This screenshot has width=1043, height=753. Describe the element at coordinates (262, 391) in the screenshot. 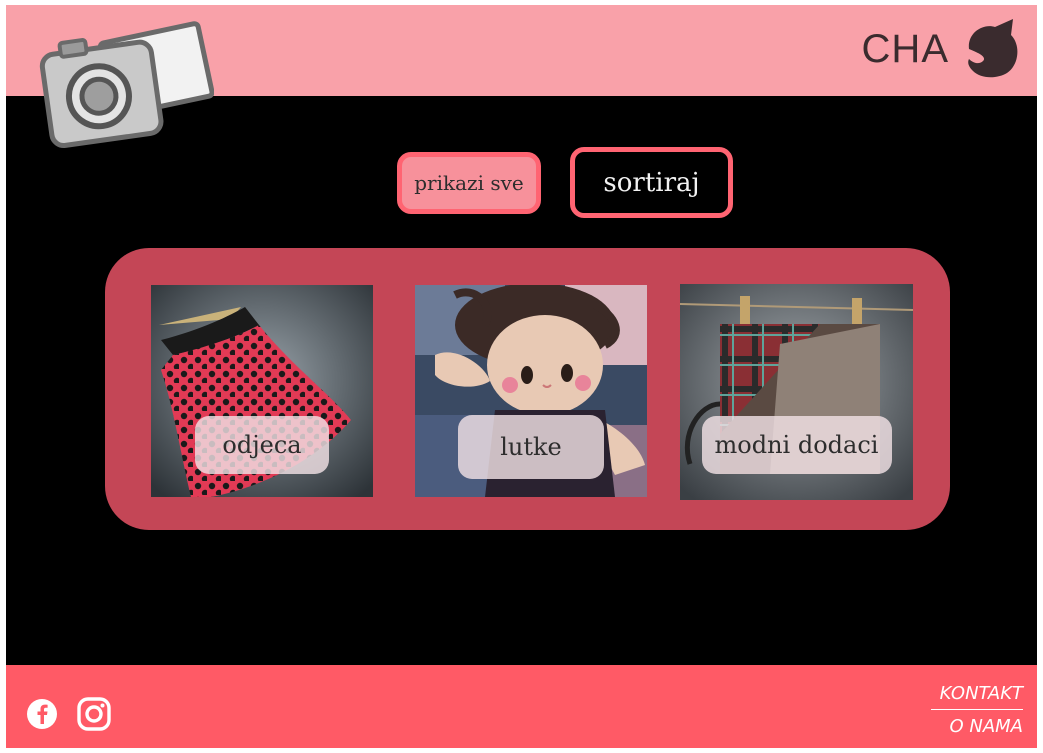

I see `category-card-clothing: odjeca` at that location.